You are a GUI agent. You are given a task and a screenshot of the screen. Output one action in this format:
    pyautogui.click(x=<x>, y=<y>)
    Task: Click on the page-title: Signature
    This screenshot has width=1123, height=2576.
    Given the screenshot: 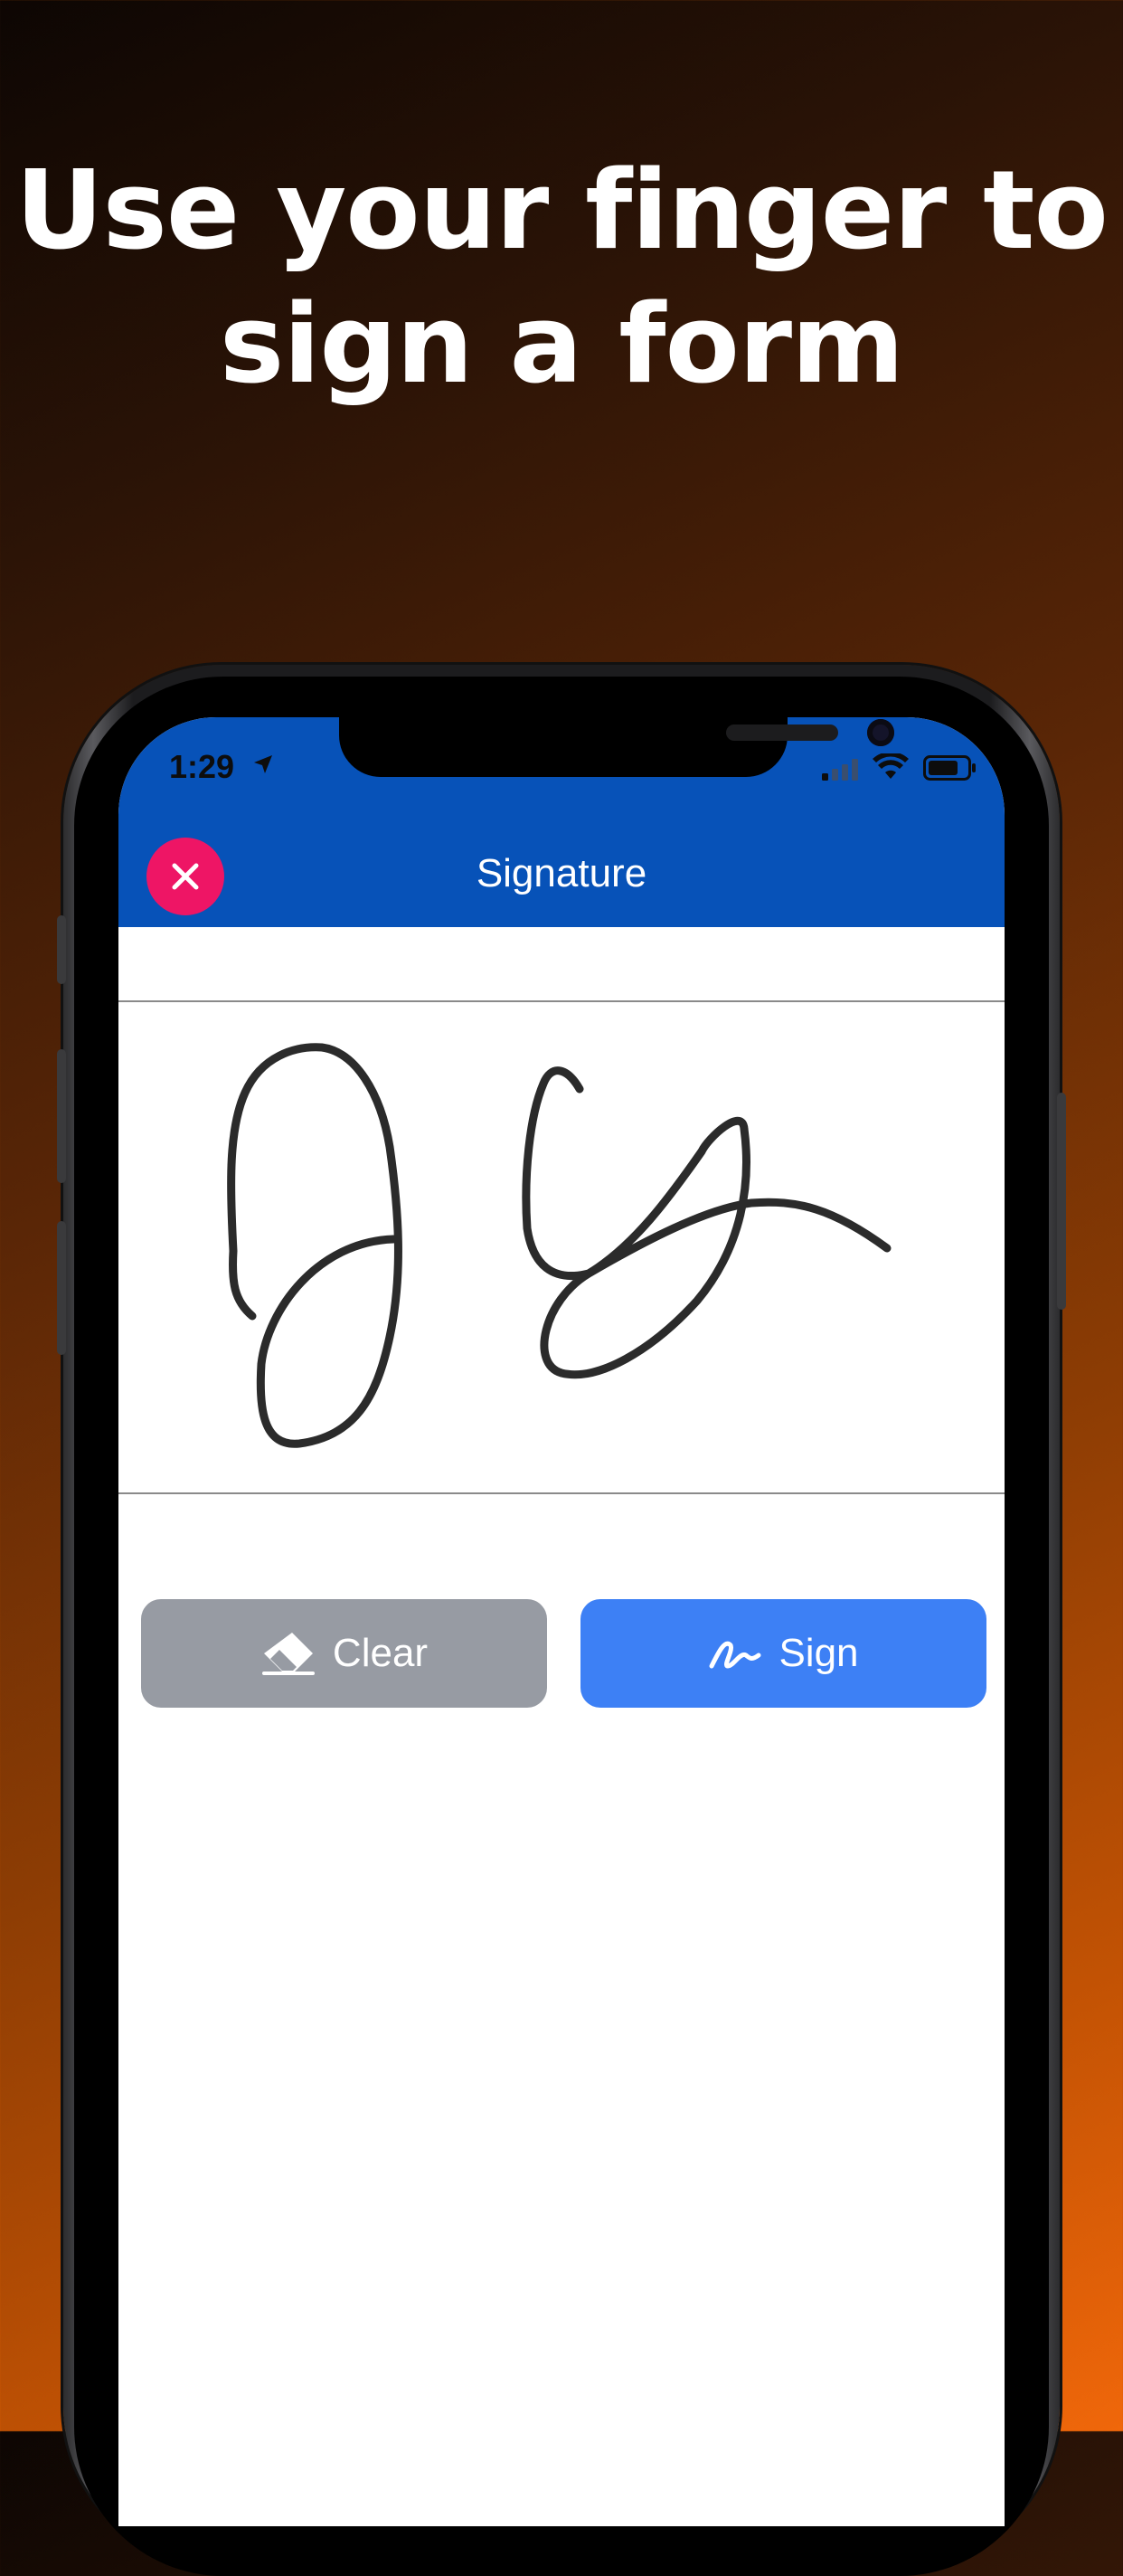 What is the action you would take?
    pyautogui.click(x=561, y=873)
    